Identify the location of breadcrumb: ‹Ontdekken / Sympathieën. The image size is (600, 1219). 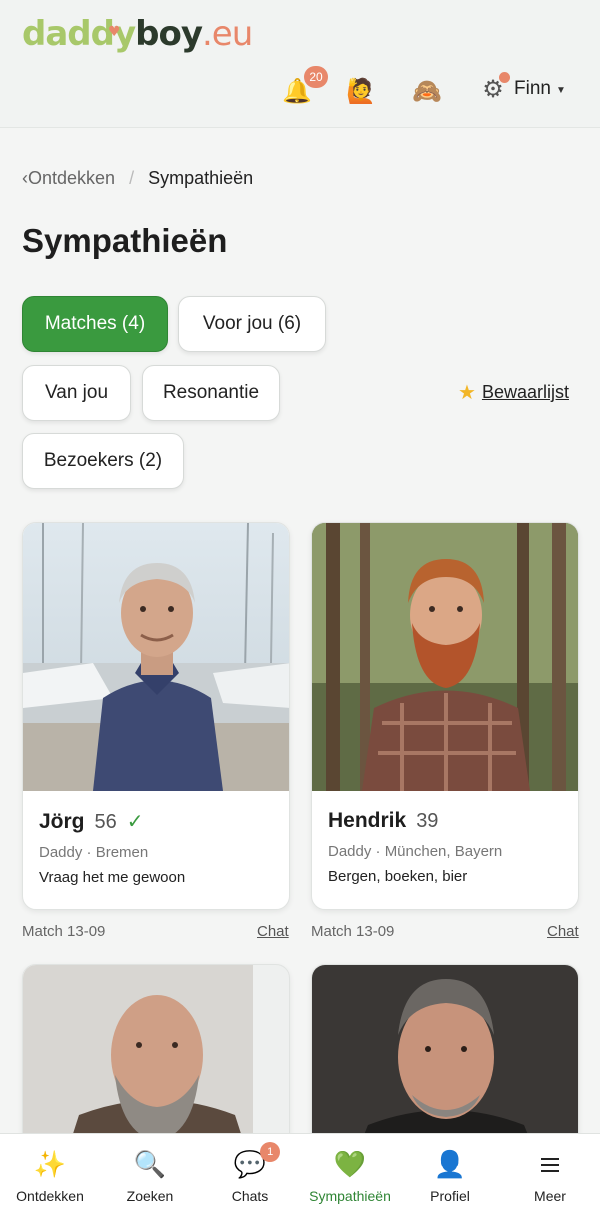
(137, 178).